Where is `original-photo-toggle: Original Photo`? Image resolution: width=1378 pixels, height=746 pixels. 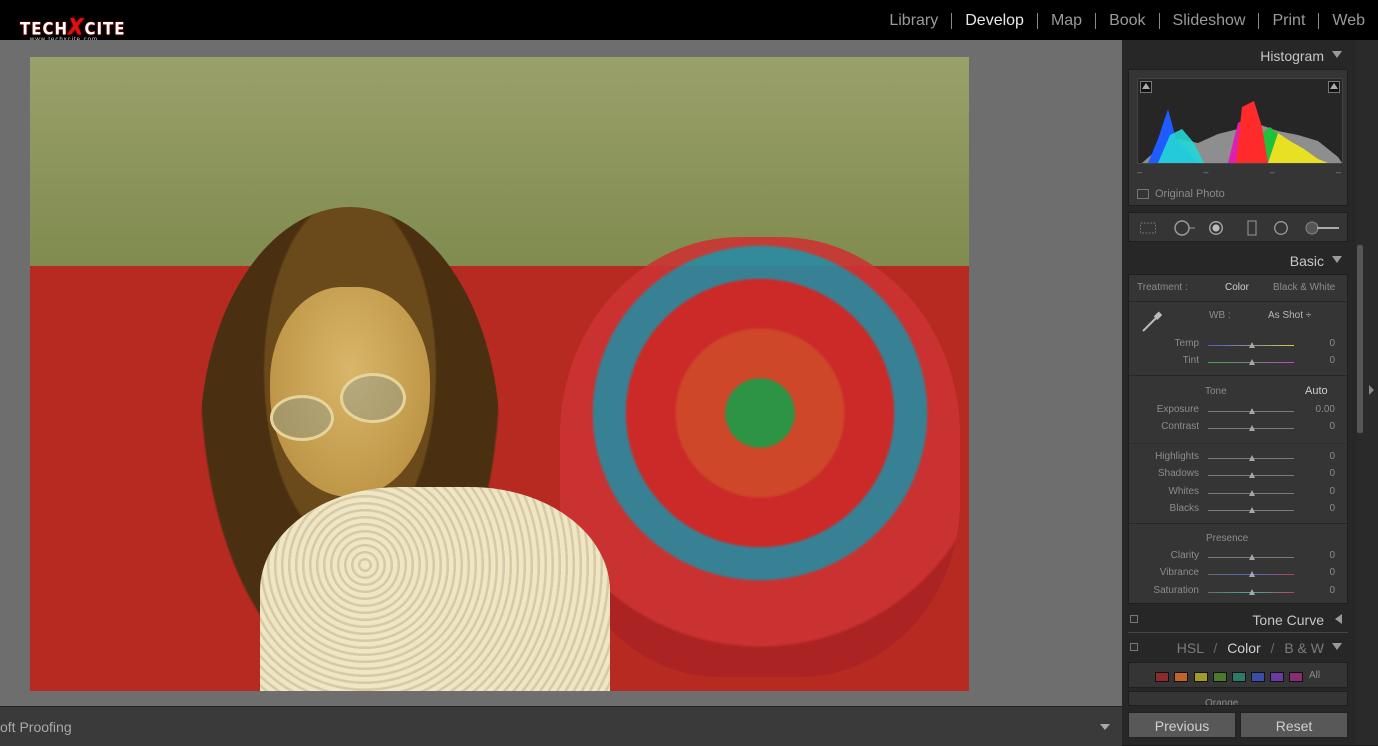 original-photo-toggle: Original Photo is located at coordinates (1181, 194).